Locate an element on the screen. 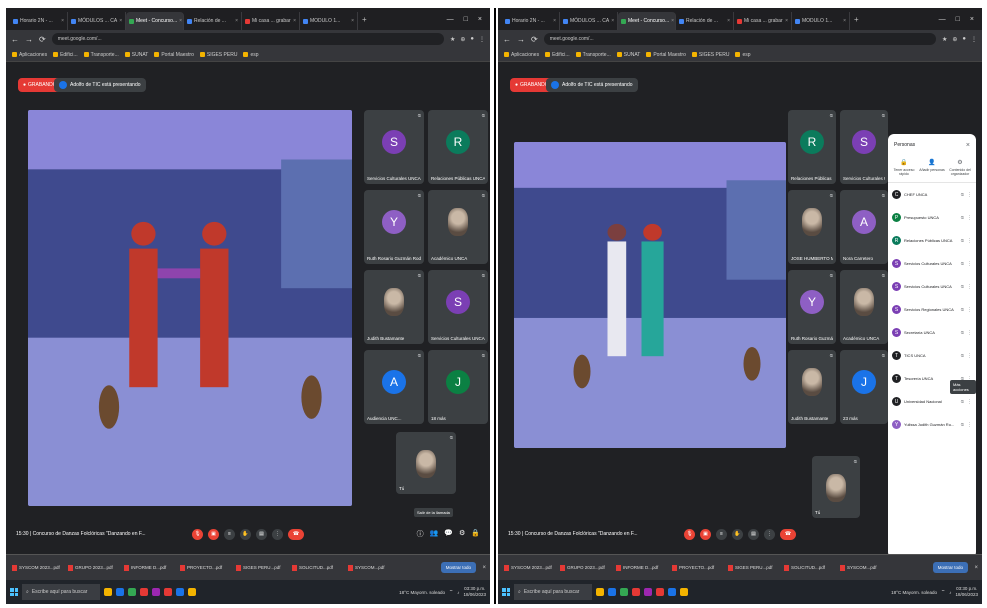 This screenshot has height=608, width=987. participant-row: Y Yulissa Judith Guzmán Ru... ⦸ ⋮ is located at coordinates (932, 424).